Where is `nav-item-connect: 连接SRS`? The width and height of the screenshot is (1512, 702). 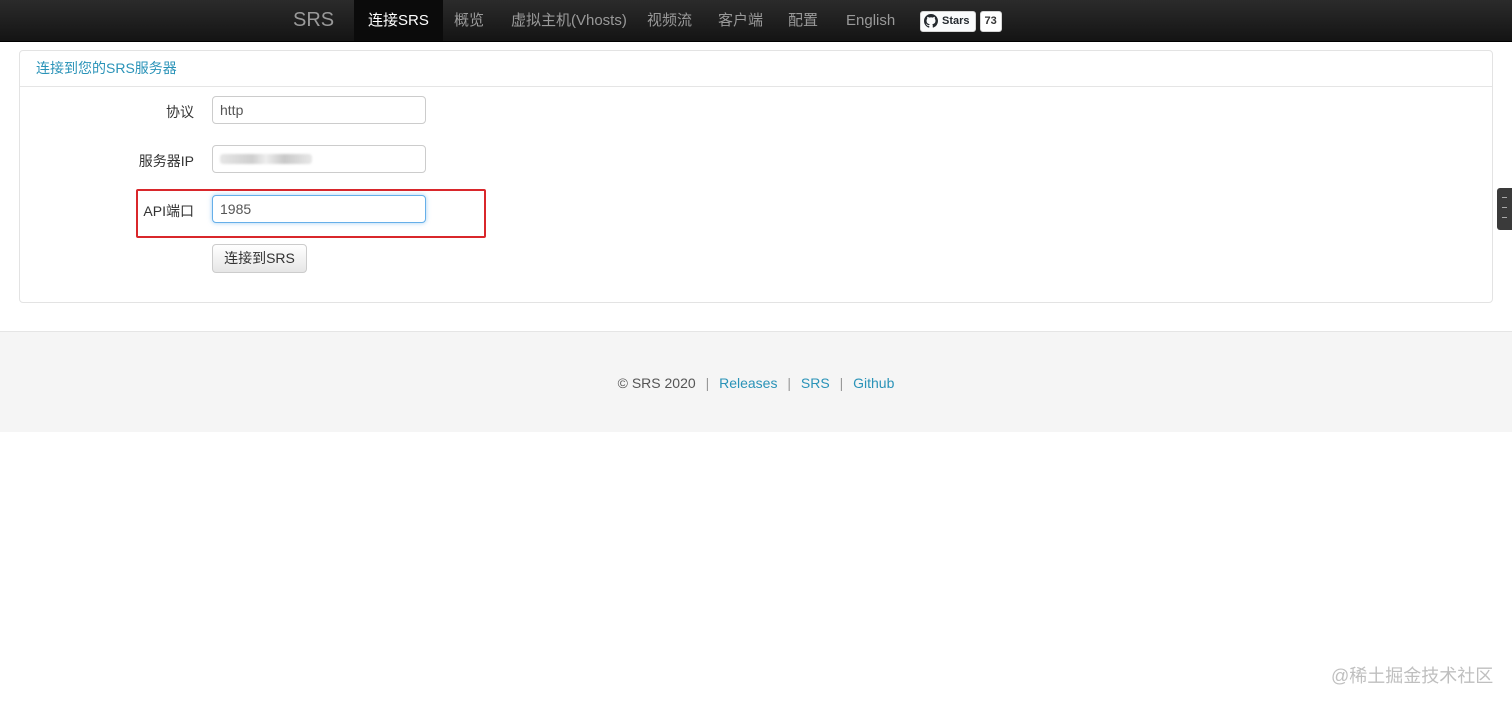 nav-item-connect: 连接SRS is located at coordinates (398, 20).